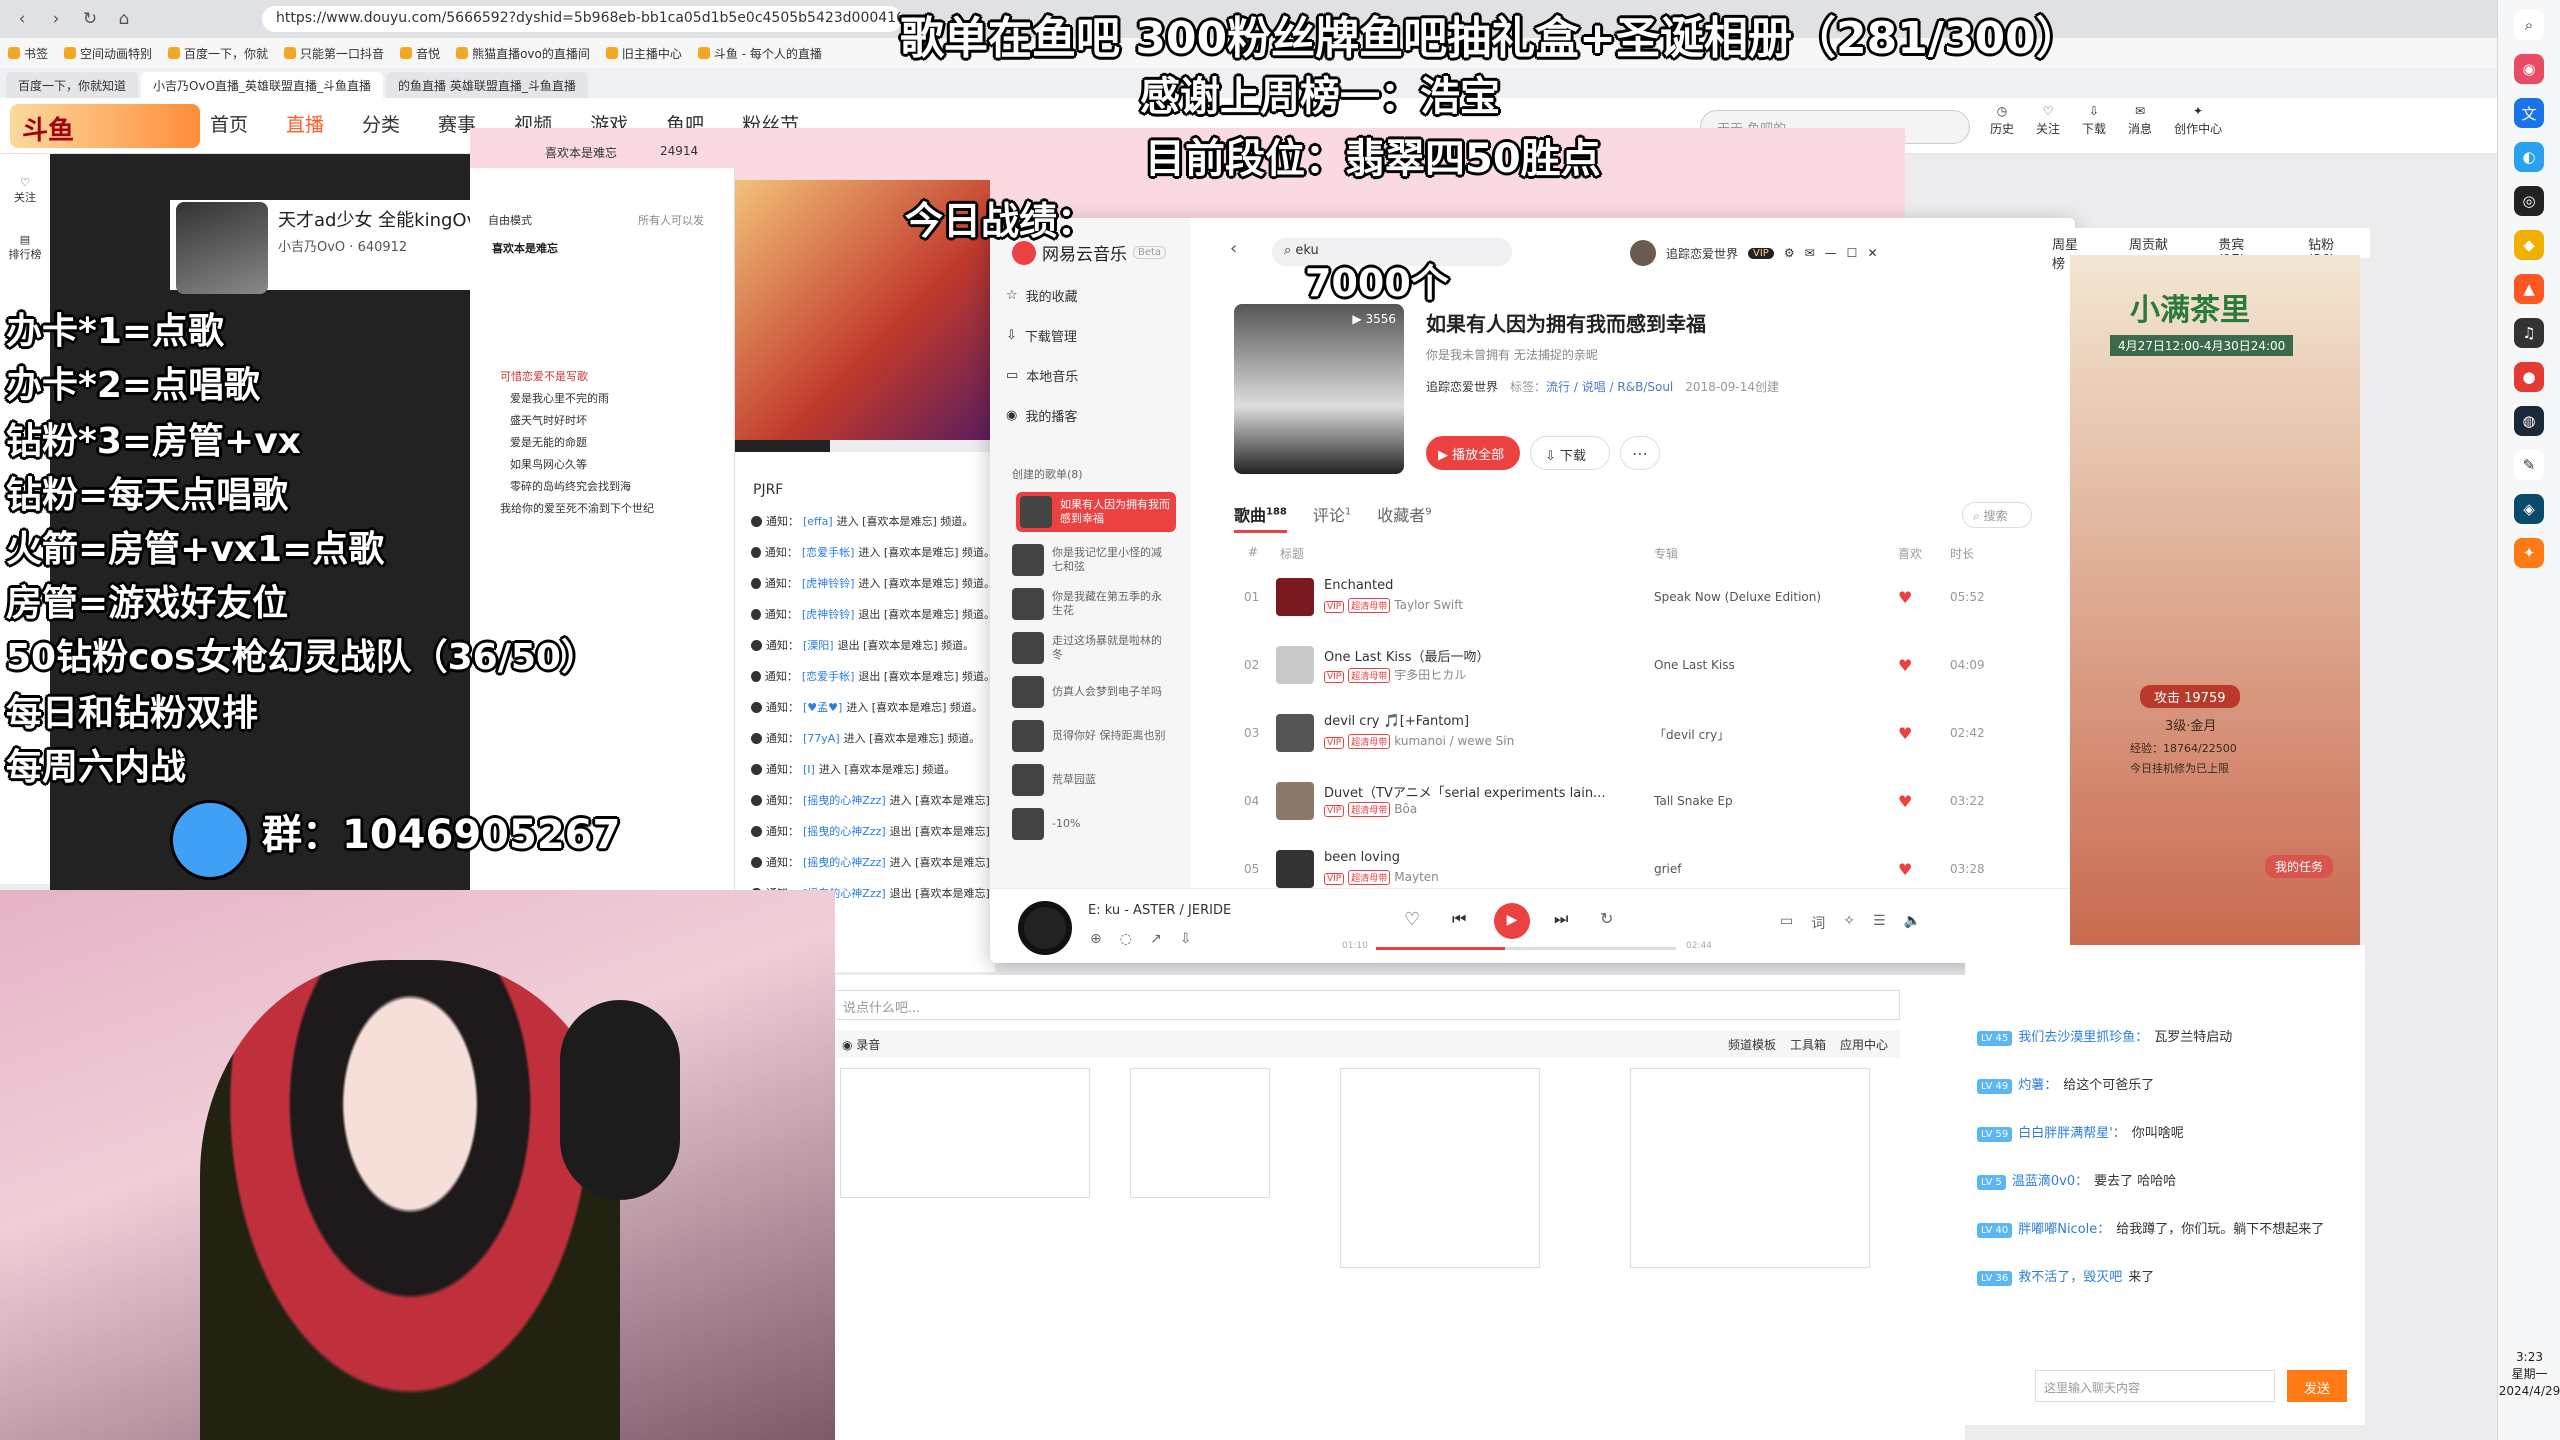  What do you see at coordinates (1319, 389) in the screenshot?
I see `playlist-cover: ▶ 3556` at bounding box center [1319, 389].